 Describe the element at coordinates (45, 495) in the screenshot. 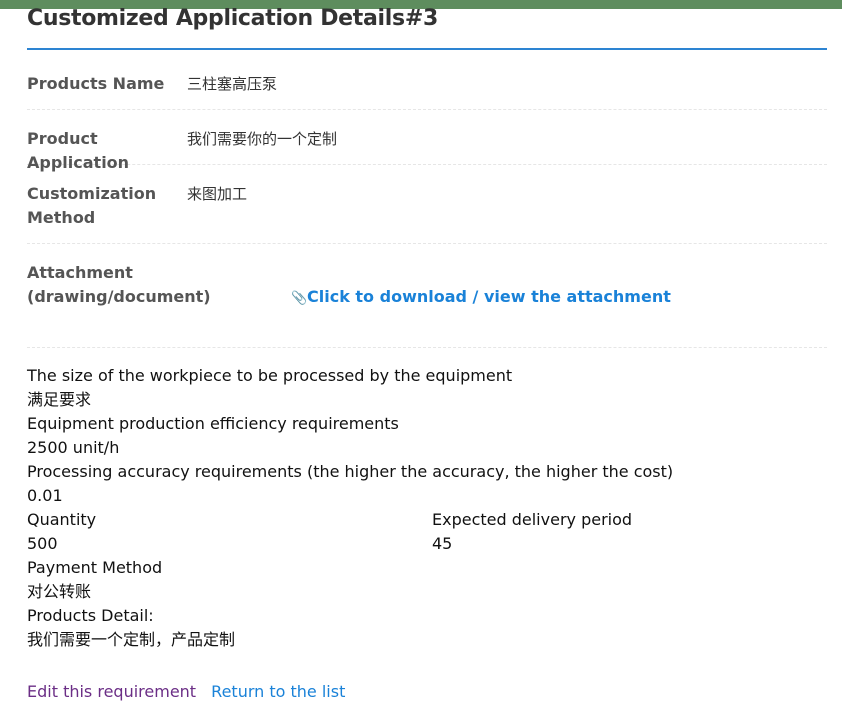

I see `accuracy-value: 0.01` at that location.